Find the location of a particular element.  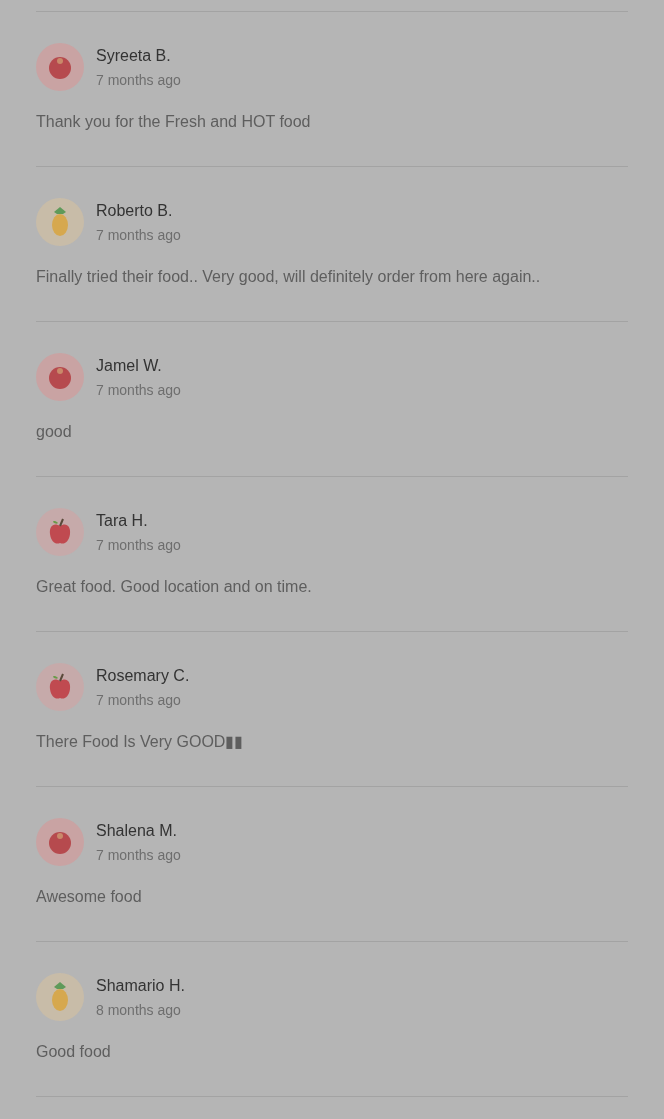

review-time: 8 months ago is located at coordinates (139, 1010).